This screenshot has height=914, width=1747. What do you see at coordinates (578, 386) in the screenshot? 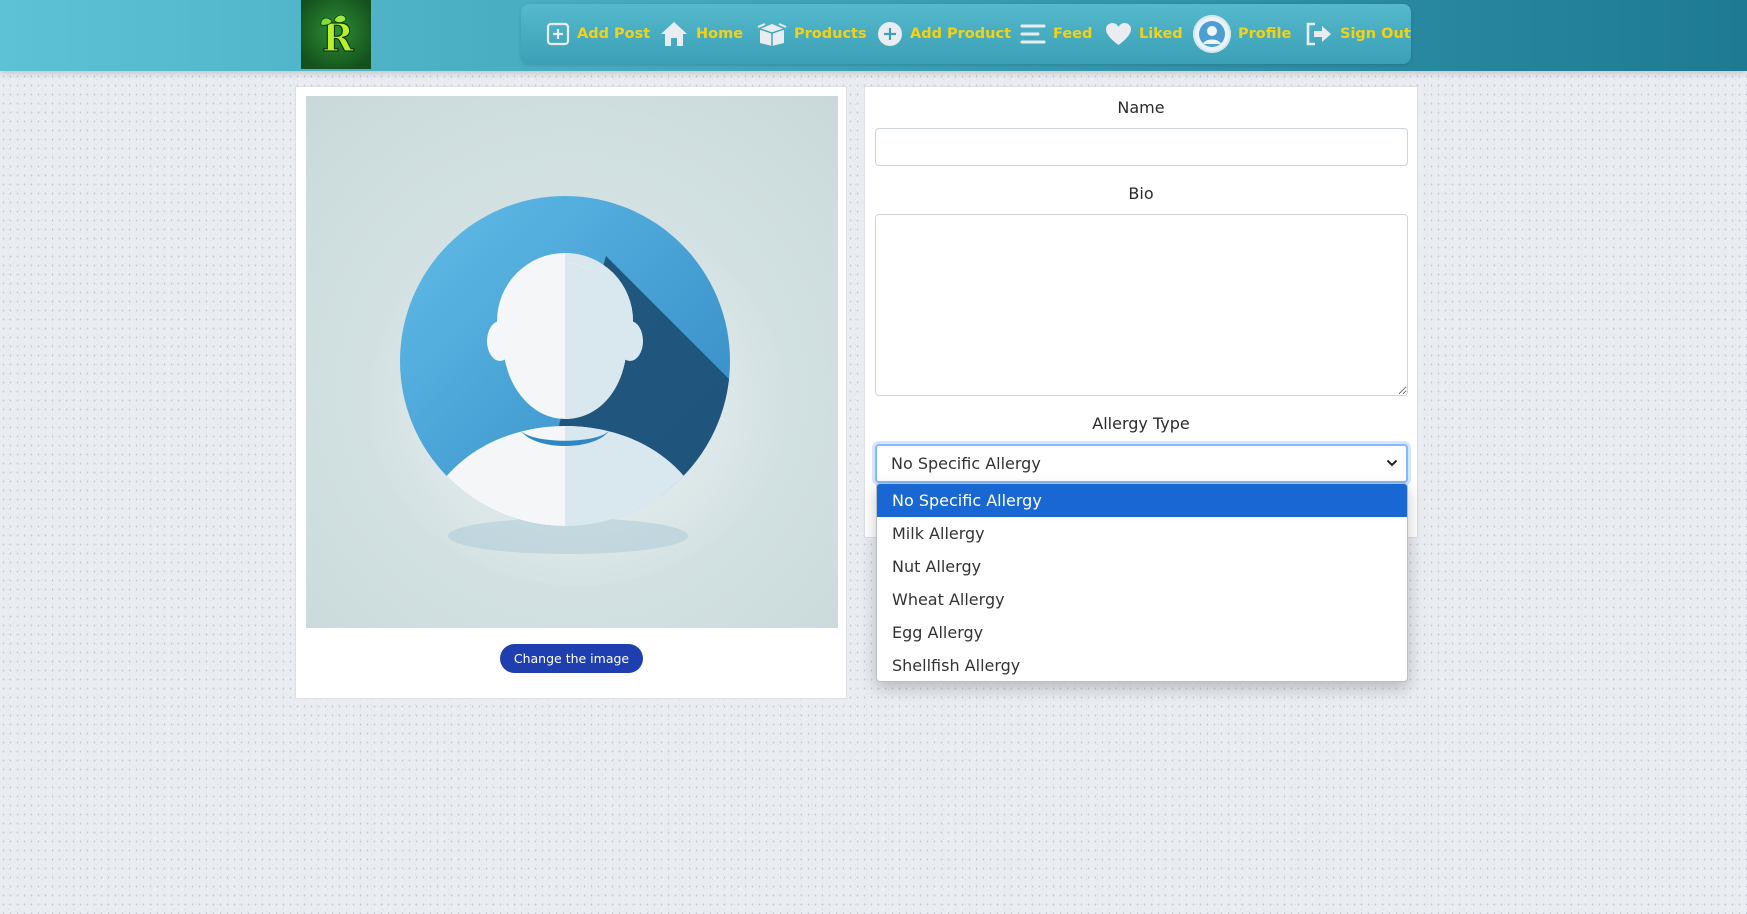
I see `default-avatar-illustration` at bounding box center [578, 386].